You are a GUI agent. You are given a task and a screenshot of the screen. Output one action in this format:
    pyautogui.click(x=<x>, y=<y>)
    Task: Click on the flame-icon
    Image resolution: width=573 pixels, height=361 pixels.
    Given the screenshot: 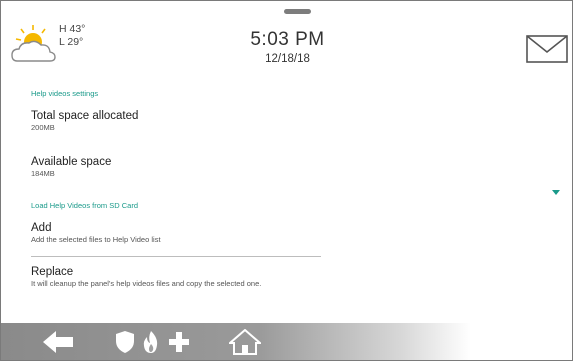 What is the action you would take?
    pyautogui.click(x=151, y=344)
    